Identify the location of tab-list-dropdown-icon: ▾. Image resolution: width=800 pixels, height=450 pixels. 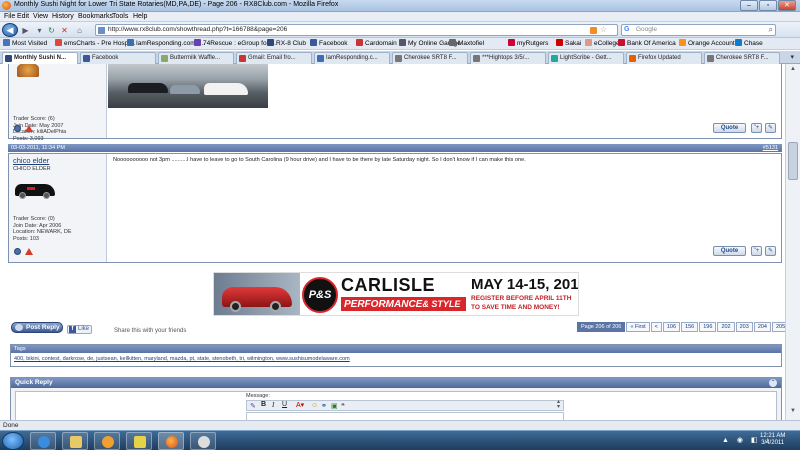
(792, 57).